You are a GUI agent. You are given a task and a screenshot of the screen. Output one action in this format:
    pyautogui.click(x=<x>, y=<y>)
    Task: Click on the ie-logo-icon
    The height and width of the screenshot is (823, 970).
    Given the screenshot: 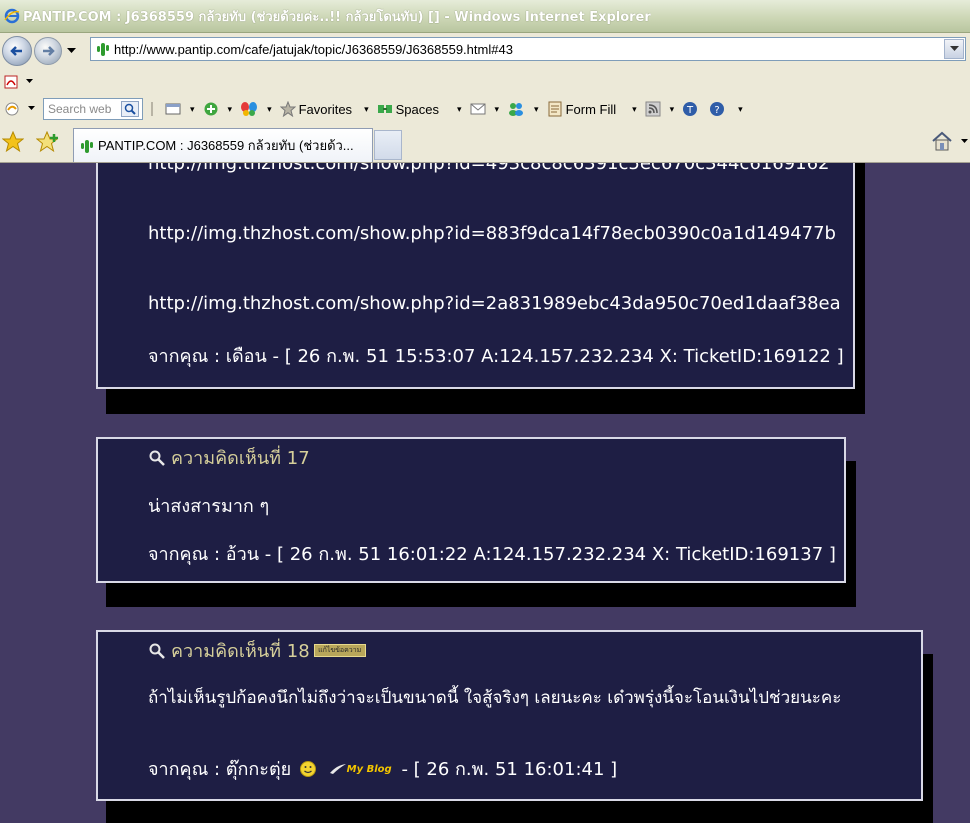 What is the action you would take?
    pyautogui.click(x=12, y=16)
    